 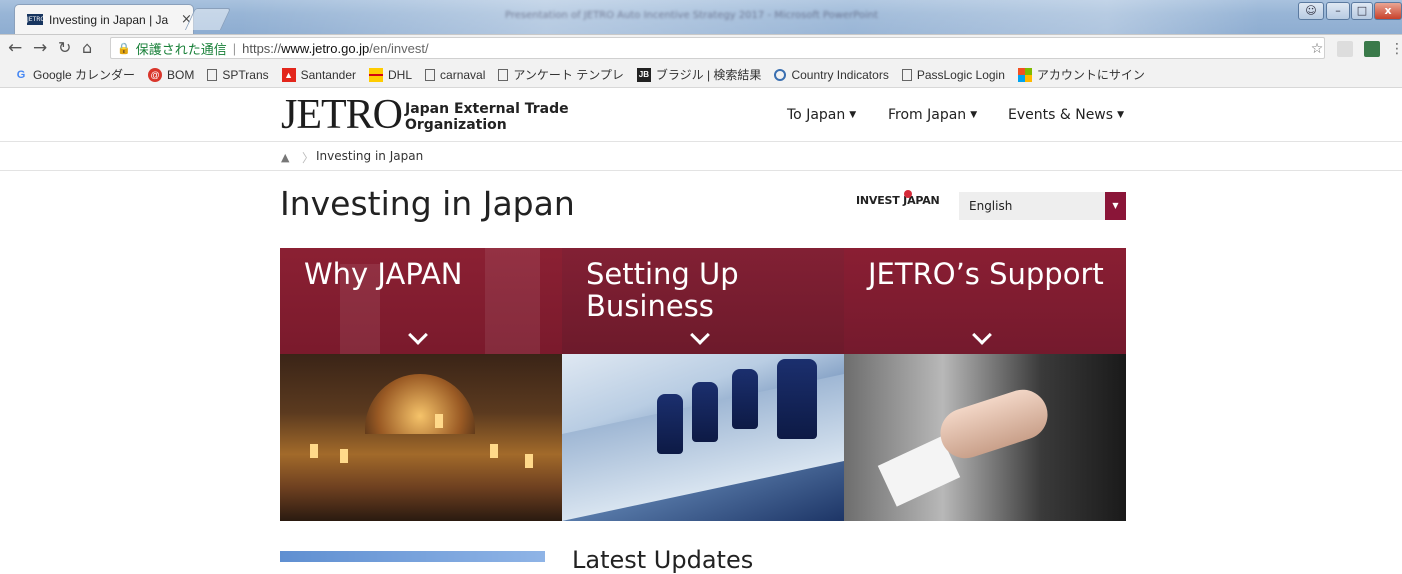 I want to click on bookmark-label: アカウントにサイン, so click(x=1090, y=75).